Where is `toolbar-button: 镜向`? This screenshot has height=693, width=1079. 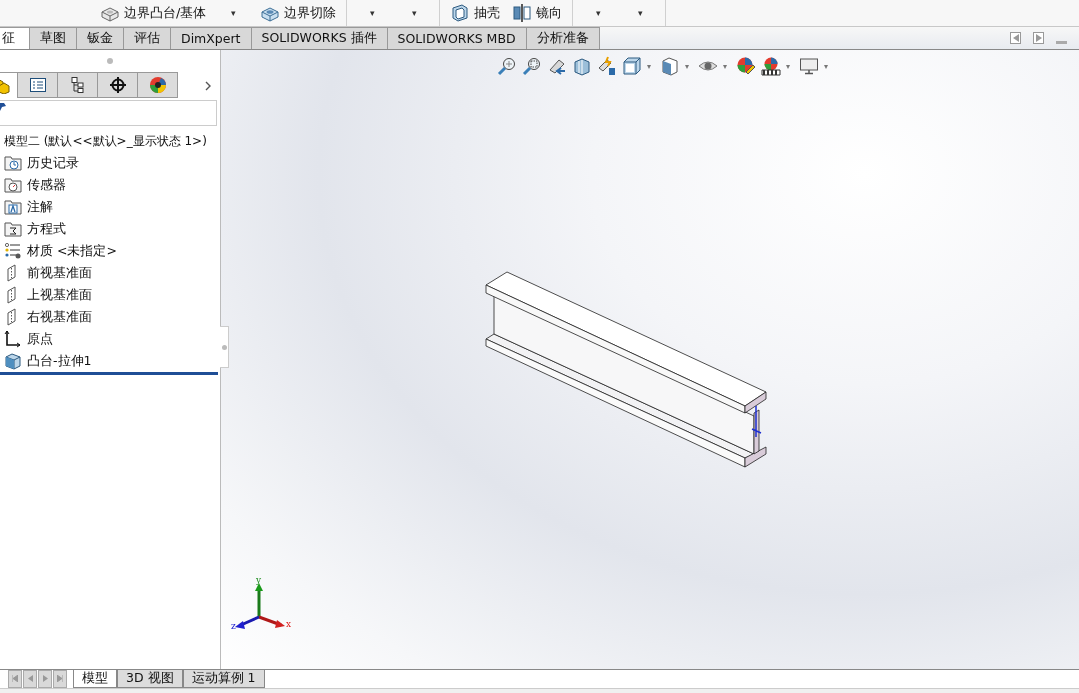 toolbar-button: 镜向 is located at coordinates (537, 13).